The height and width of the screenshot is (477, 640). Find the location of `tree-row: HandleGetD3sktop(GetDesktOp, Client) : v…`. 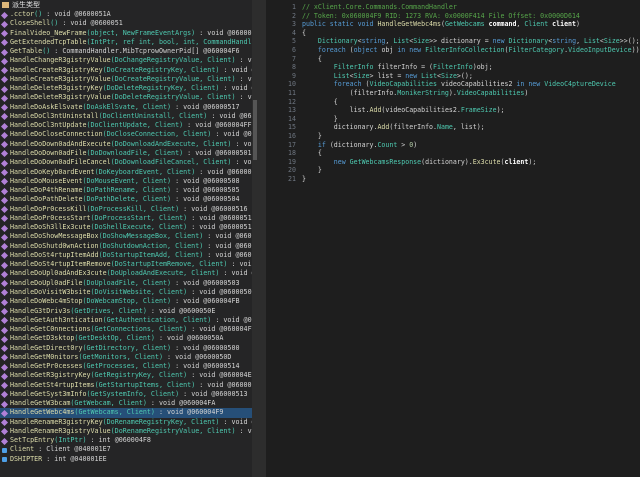

tree-row: HandleGetD3sktop(GetDesktOp, Client) : v… is located at coordinates (129, 338).